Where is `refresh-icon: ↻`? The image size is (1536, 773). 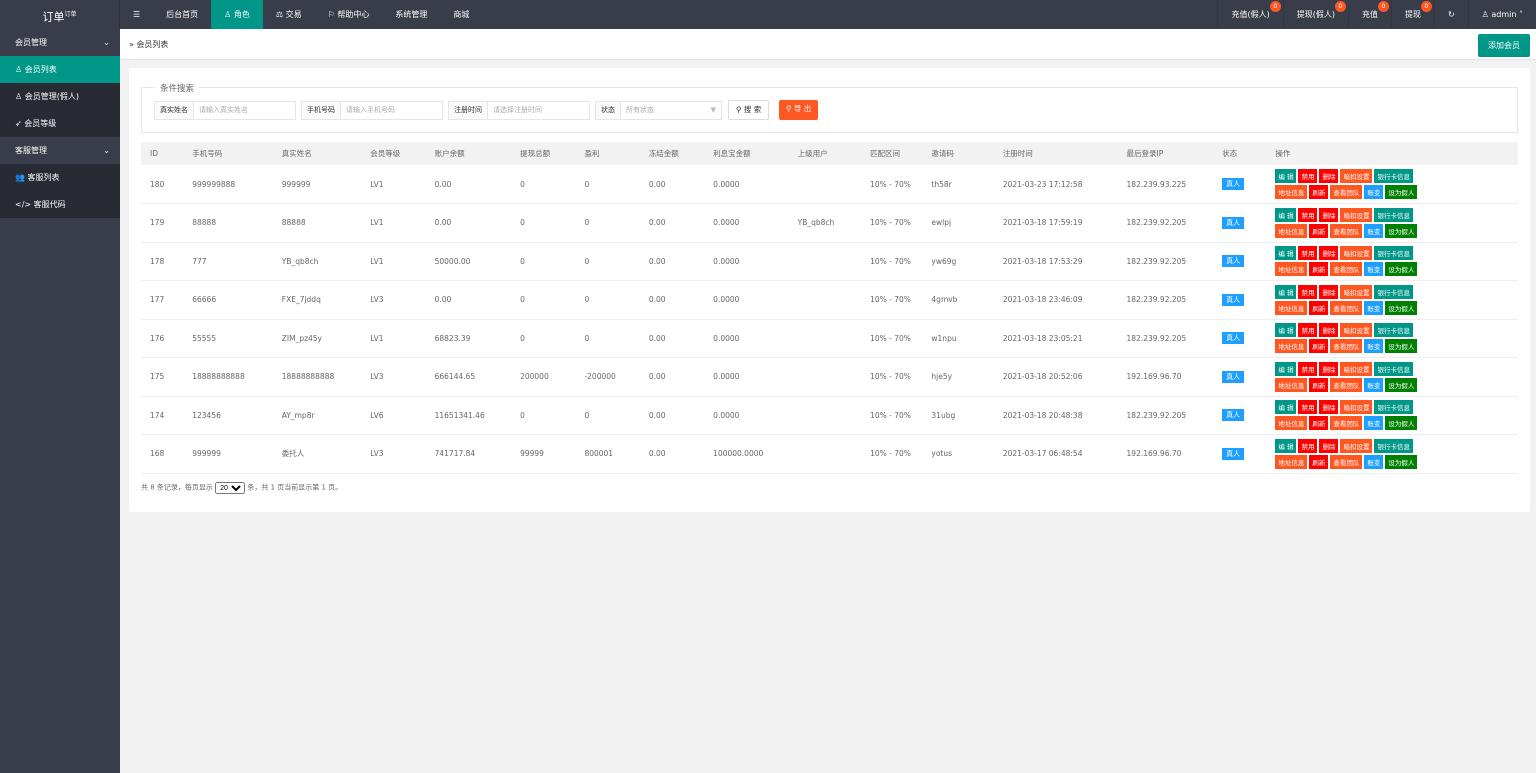
refresh-icon: ↻ is located at coordinates (1450, 14).